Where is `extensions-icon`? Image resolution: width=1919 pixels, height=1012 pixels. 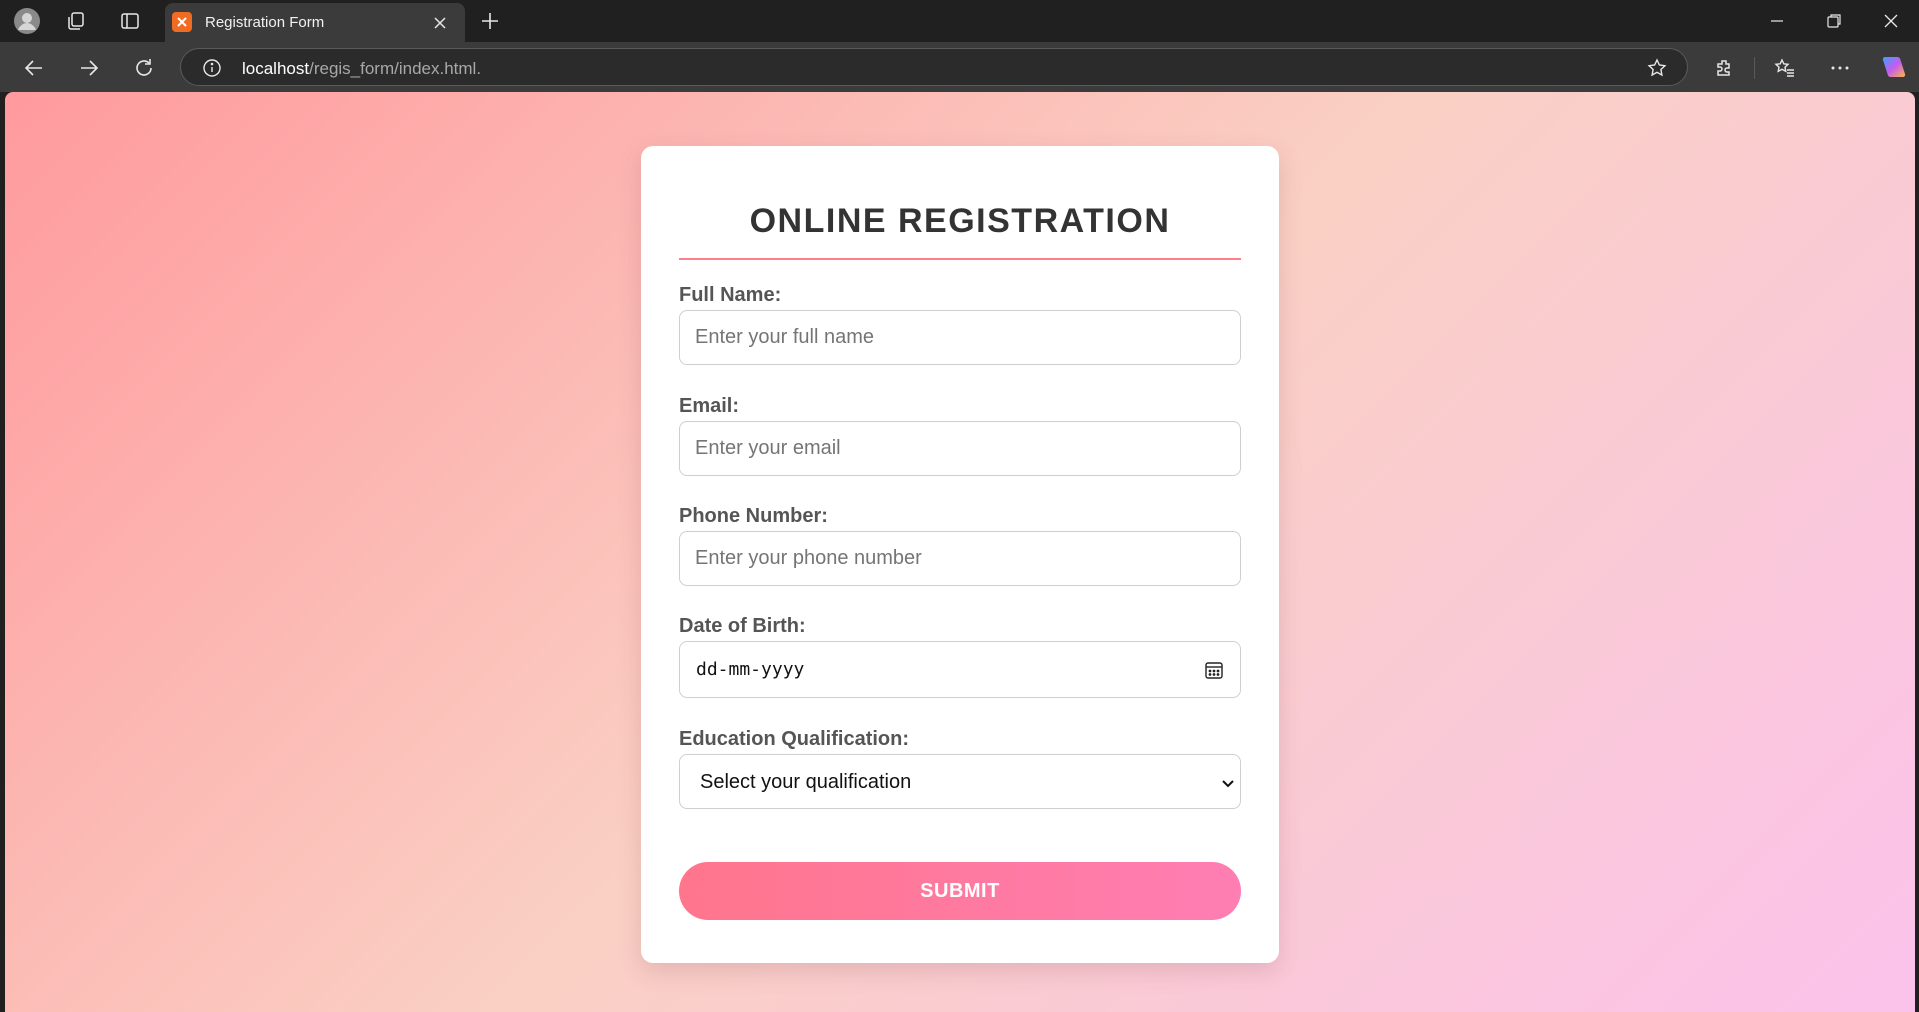
extensions-icon is located at coordinates (1725, 68).